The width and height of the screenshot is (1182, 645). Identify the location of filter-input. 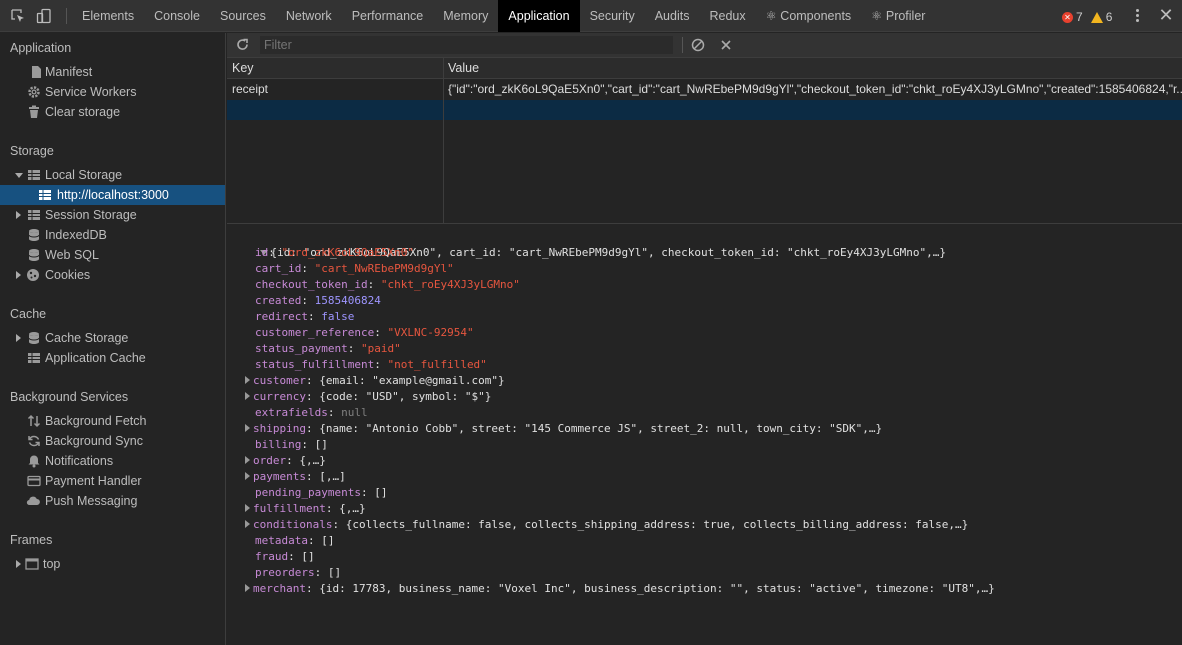
(466, 45).